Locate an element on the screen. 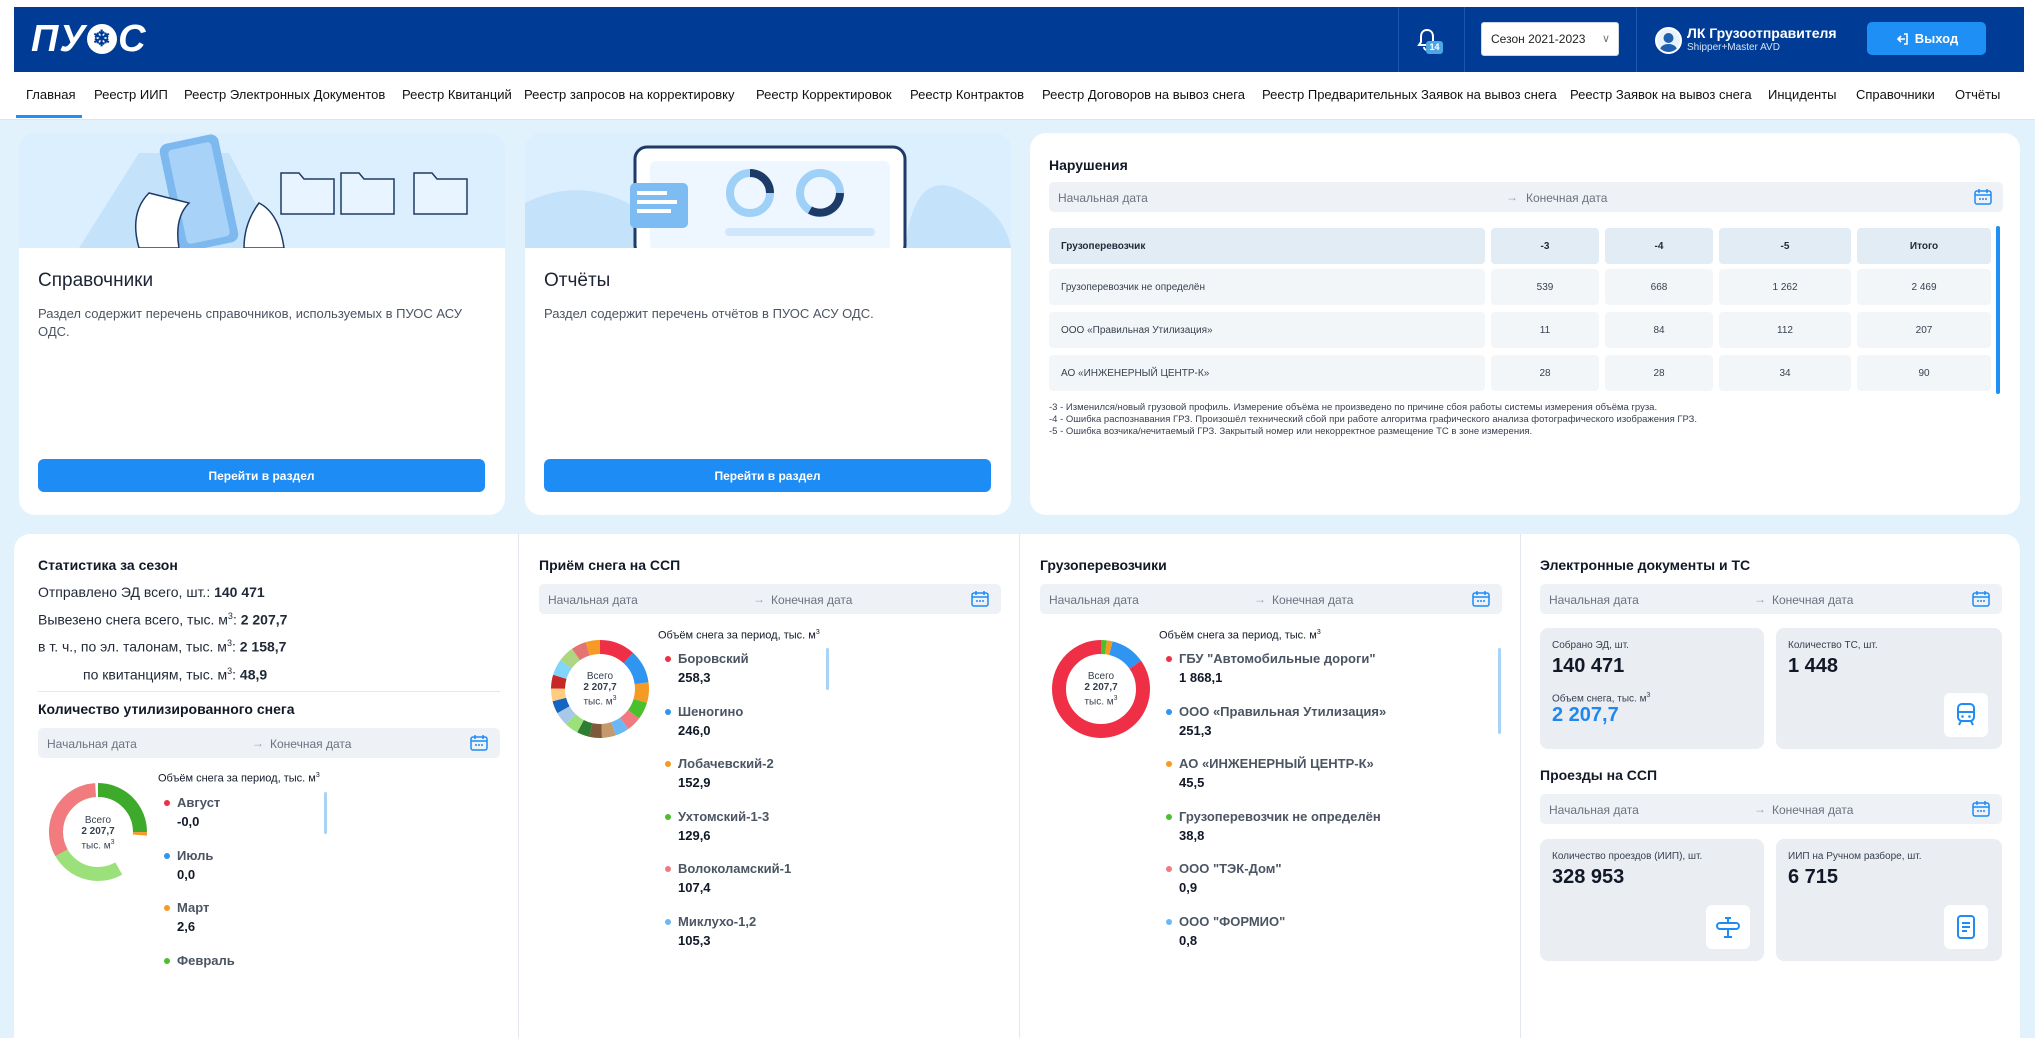  references-title: Справочники is located at coordinates (96, 280).